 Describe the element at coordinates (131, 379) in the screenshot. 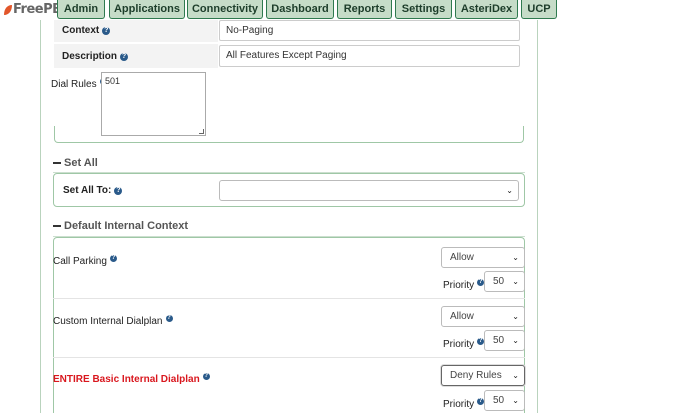

I see `entire-basic-internal-dialplan-label: ENTIRE Basic Internal Dialplan?` at that location.